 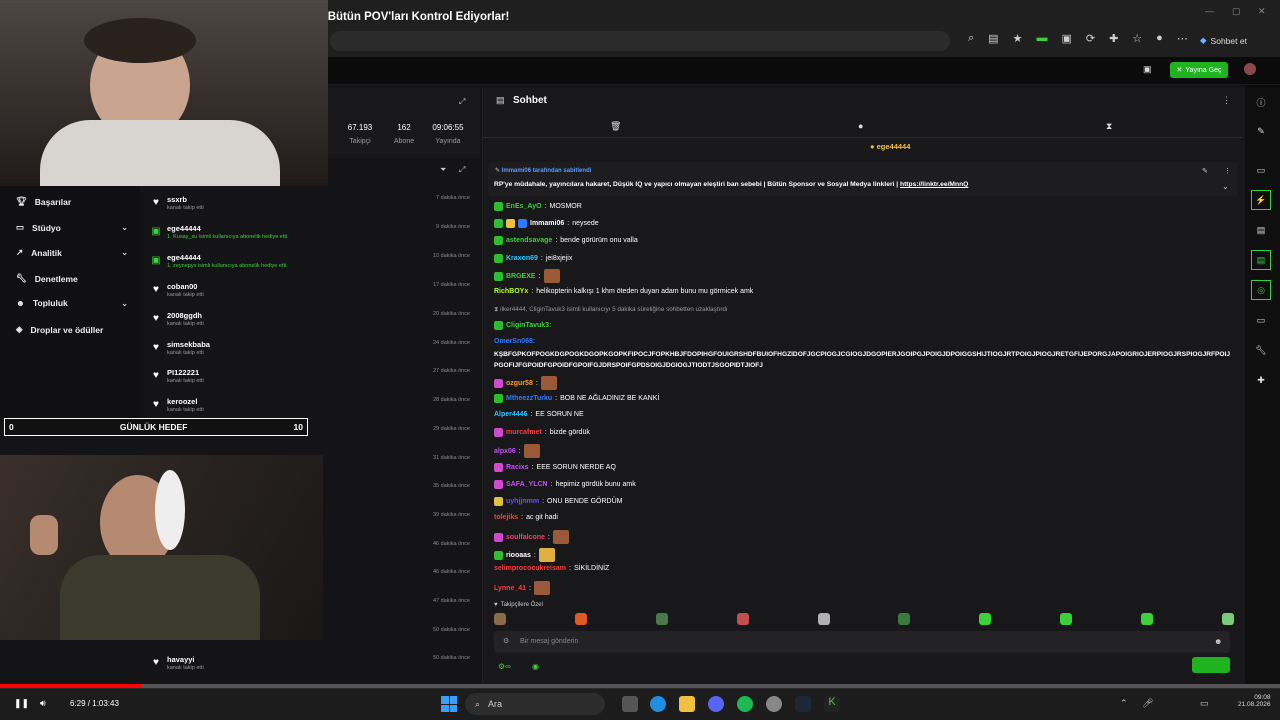 What do you see at coordinates (1261, 320) in the screenshot?
I see `list-icon: ▭` at bounding box center [1261, 320].